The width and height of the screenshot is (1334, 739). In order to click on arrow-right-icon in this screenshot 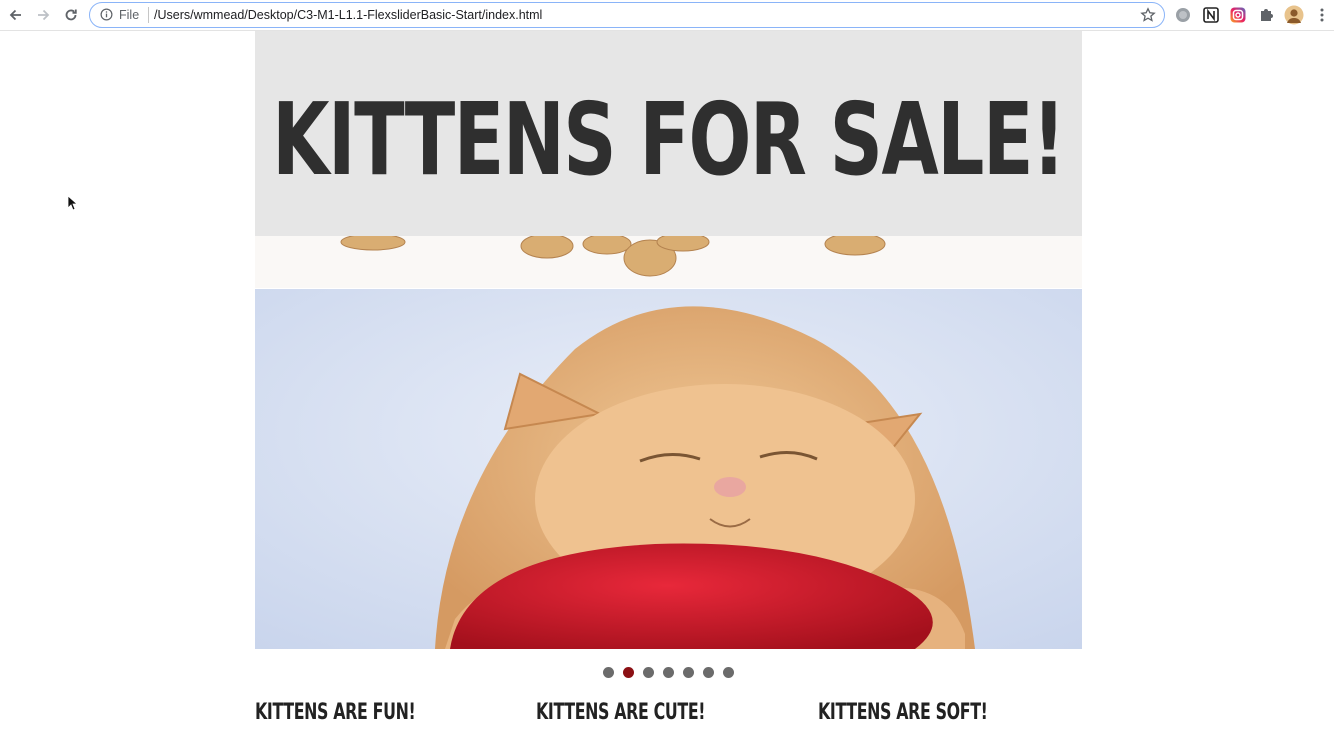, I will do `click(44, 15)`.